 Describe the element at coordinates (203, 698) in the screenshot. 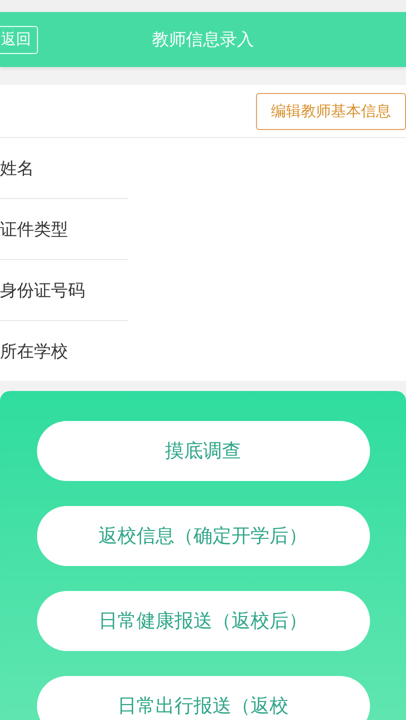

I see `action-button: 日常出行报送（返校` at that location.